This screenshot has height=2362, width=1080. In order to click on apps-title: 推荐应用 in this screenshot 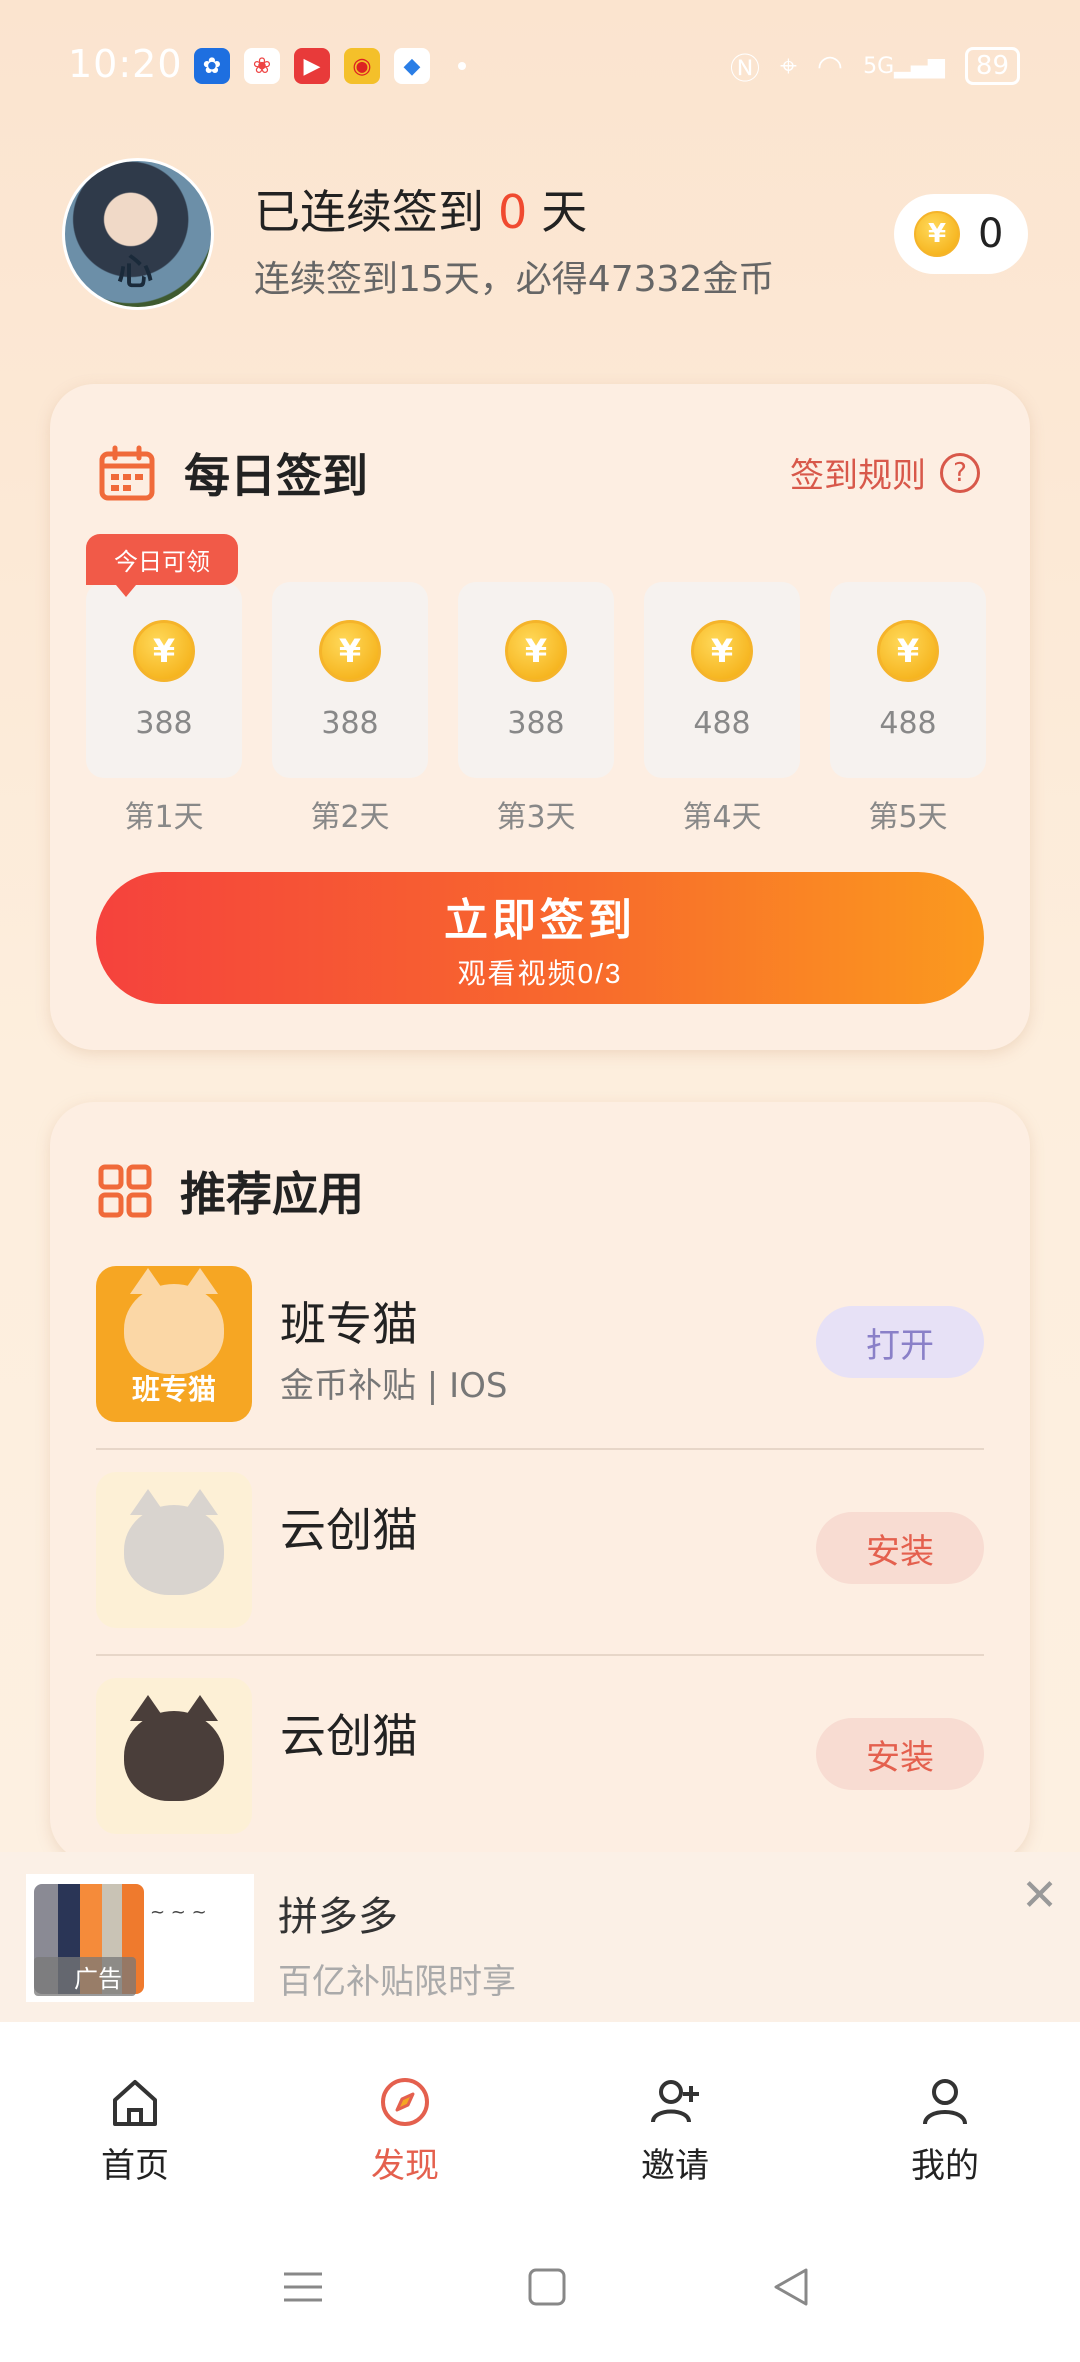, I will do `click(272, 1194)`.